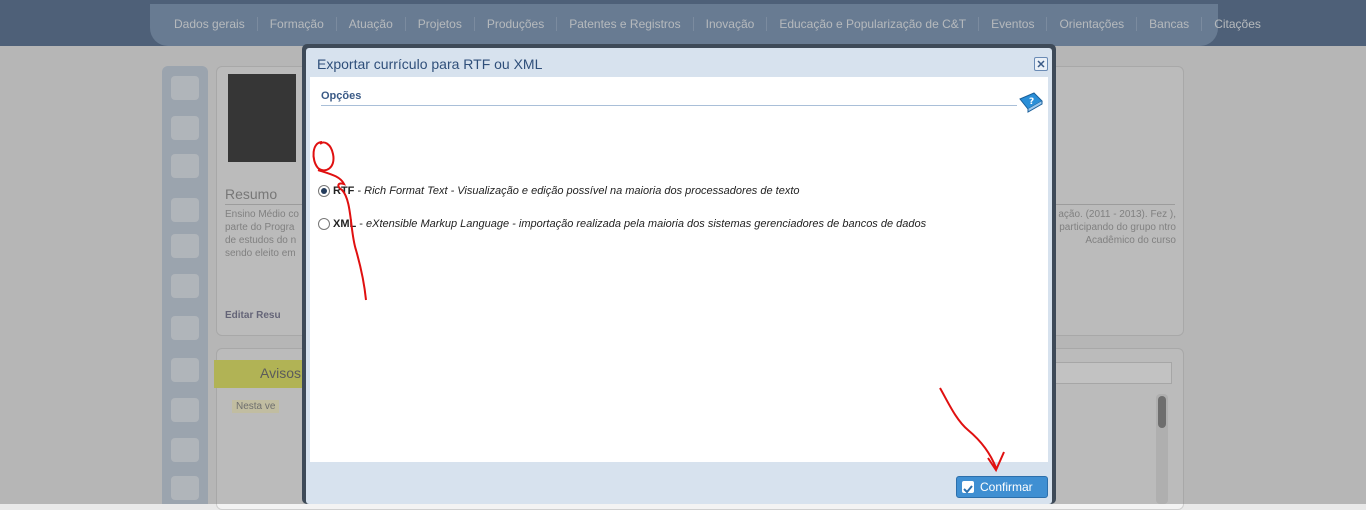 The image size is (1366, 510). Describe the element at coordinates (324, 191) in the screenshot. I see `radio-rtf` at that location.